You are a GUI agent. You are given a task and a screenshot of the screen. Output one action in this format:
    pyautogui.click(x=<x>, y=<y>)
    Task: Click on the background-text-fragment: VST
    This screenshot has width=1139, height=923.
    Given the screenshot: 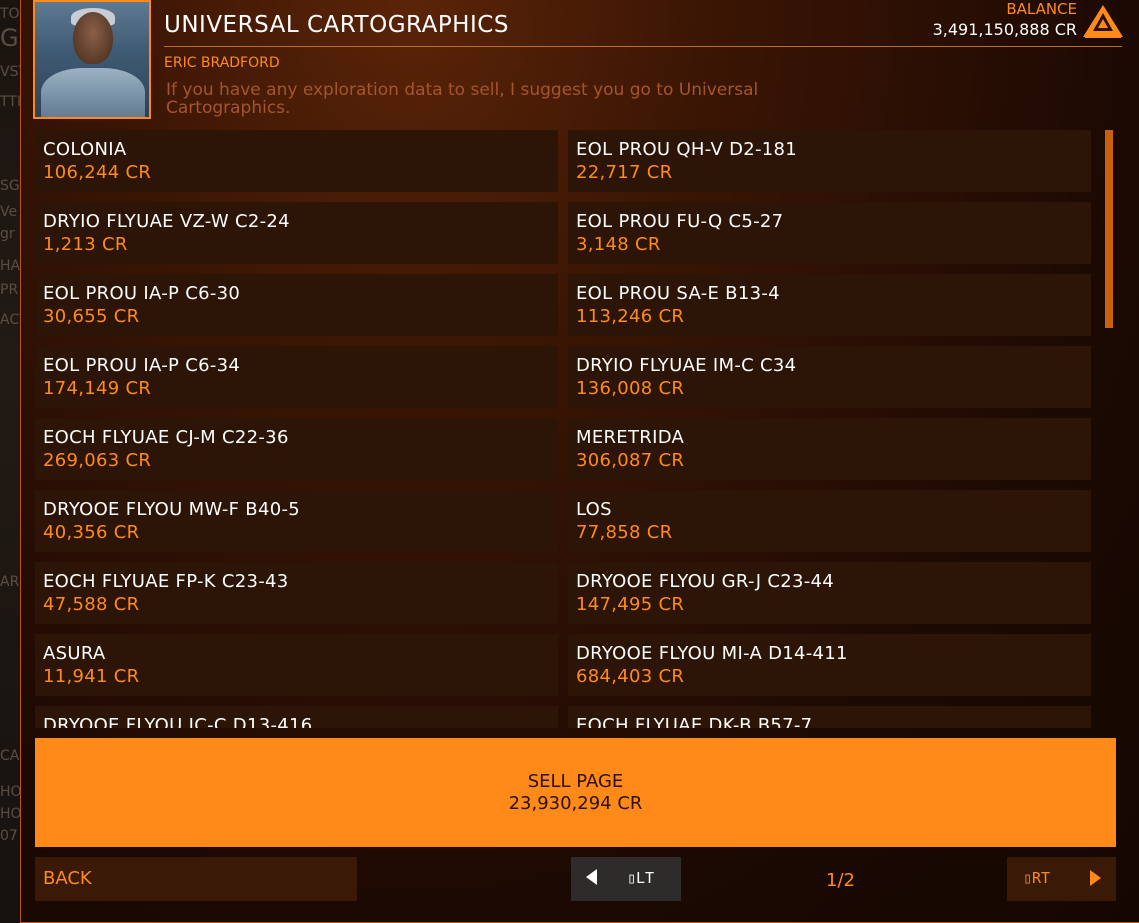 What is the action you would take?
    pyautogui.click(x=11, y=72)
    